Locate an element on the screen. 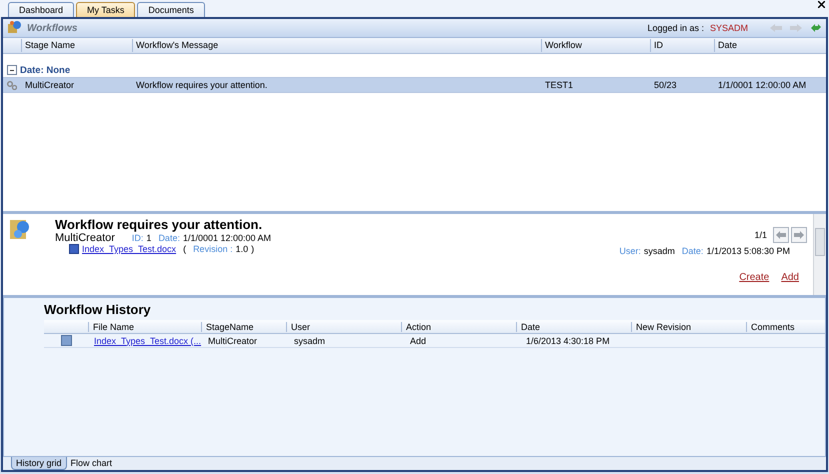 The width and height of the screenshot is (829, 474). column-header: File Name is located at coordinates (144, 327).